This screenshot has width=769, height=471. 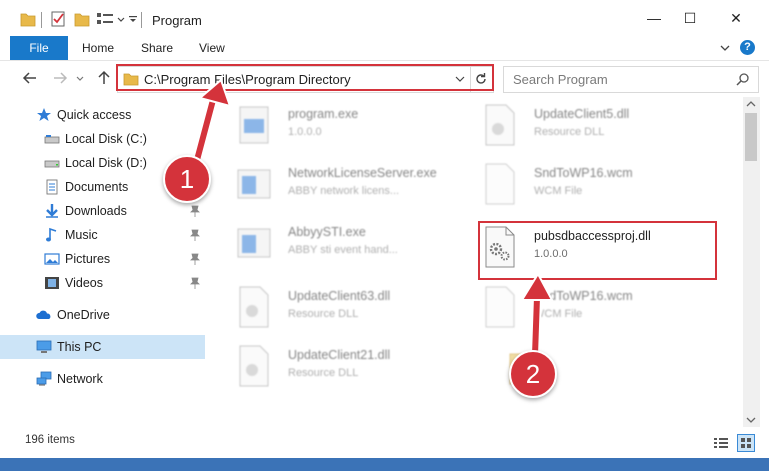 I want to click on file-highlight-box, so click(x=597, y=250).